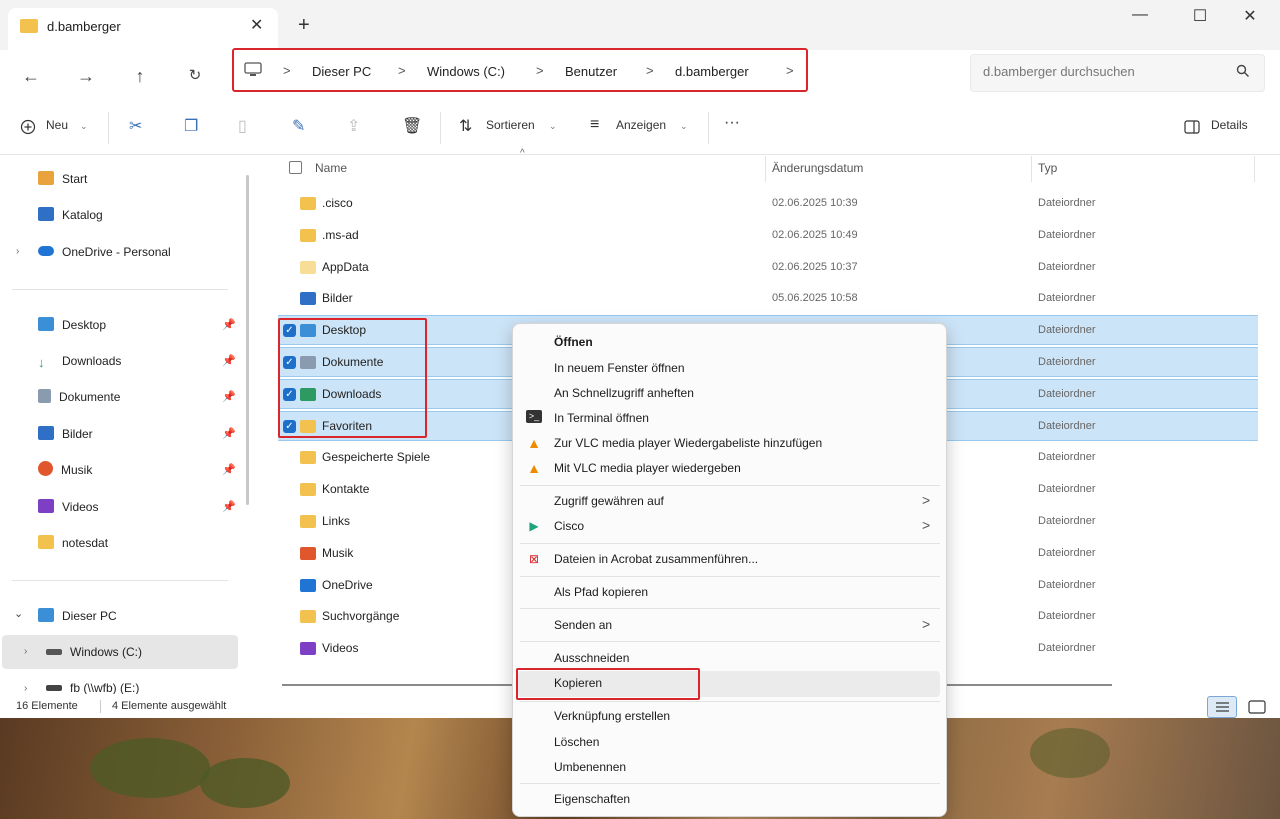  I want to click on menu-item-send-to: Senden an, so click(583, 625).